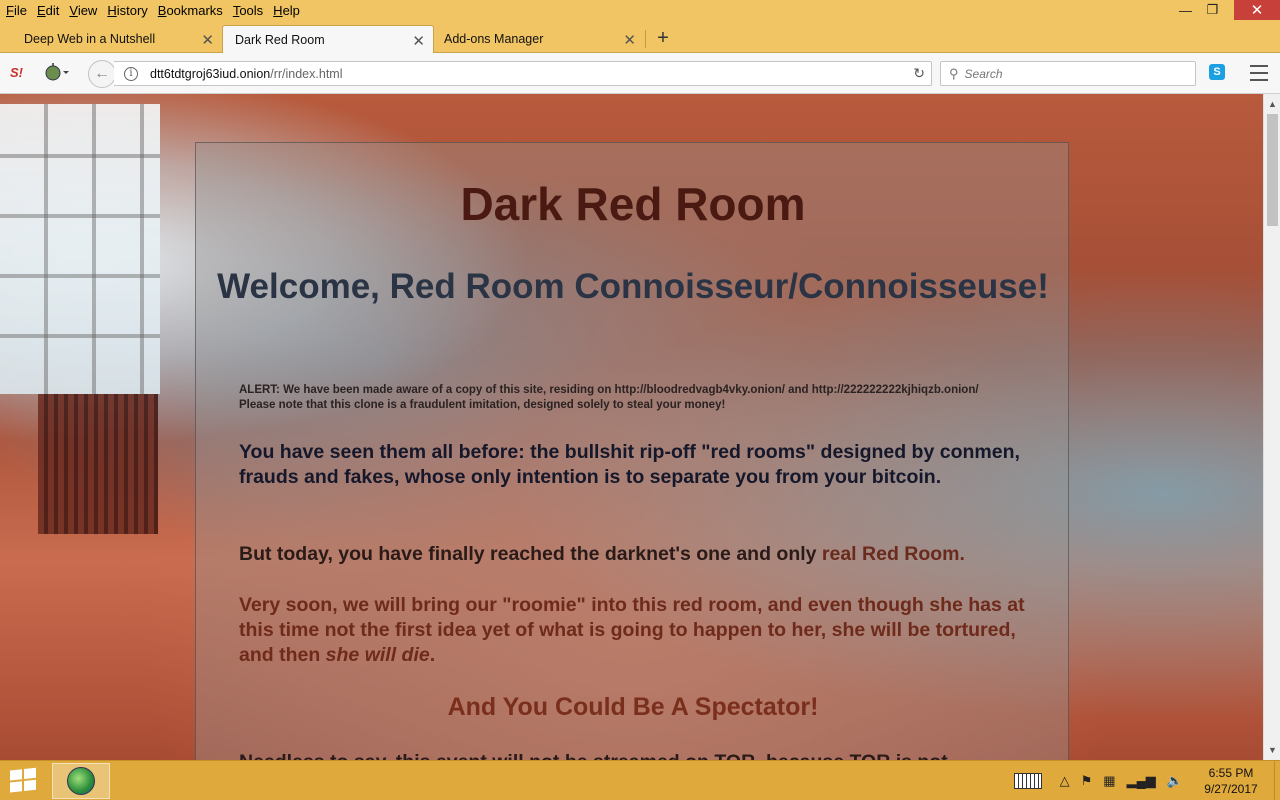 This screenshot has width=1280, height=800. What do you see at coordinates (1175, 781) in the screenshot?
I see `volume-icon: 🔈` at bounding box center [1175, 781].